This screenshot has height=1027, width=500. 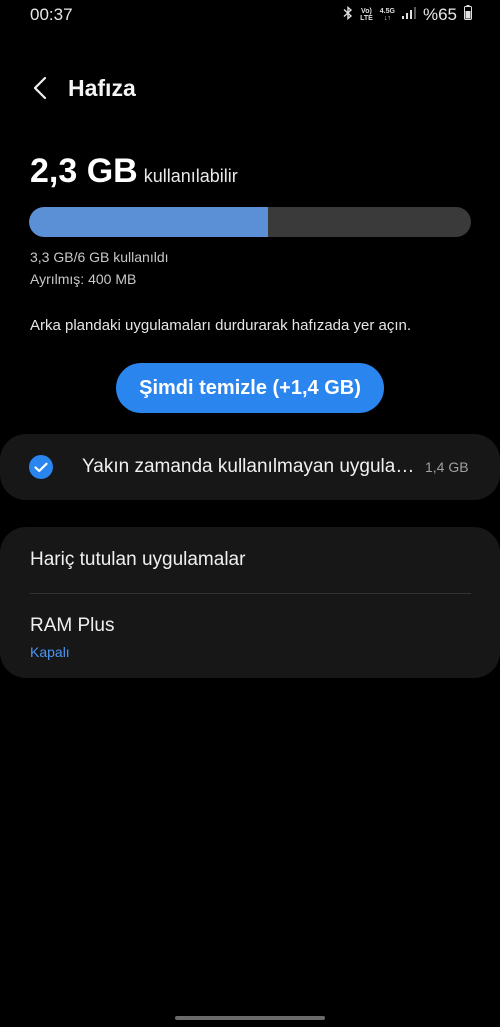 I want to click on status-icons: Vo) LTE 4.5G ↓↑ %65, so click(x=407, y=15).